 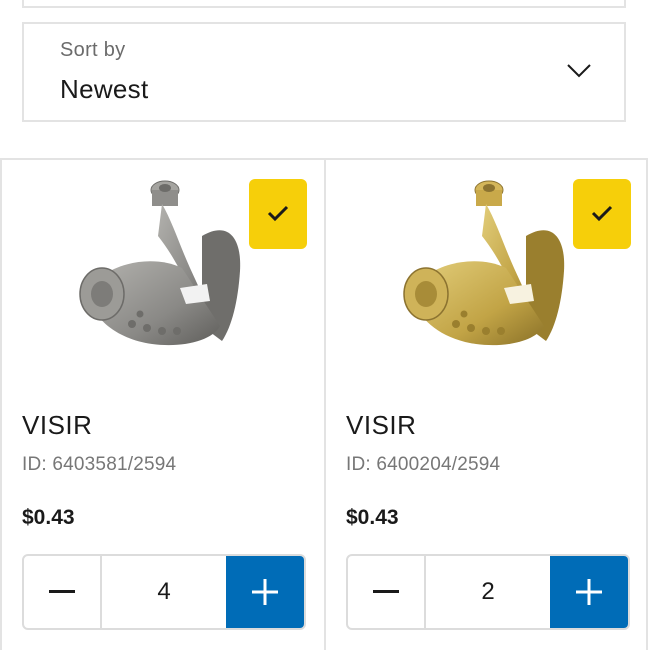 I want to click on quantity-stepper: 4, so click(x=164, y=592).